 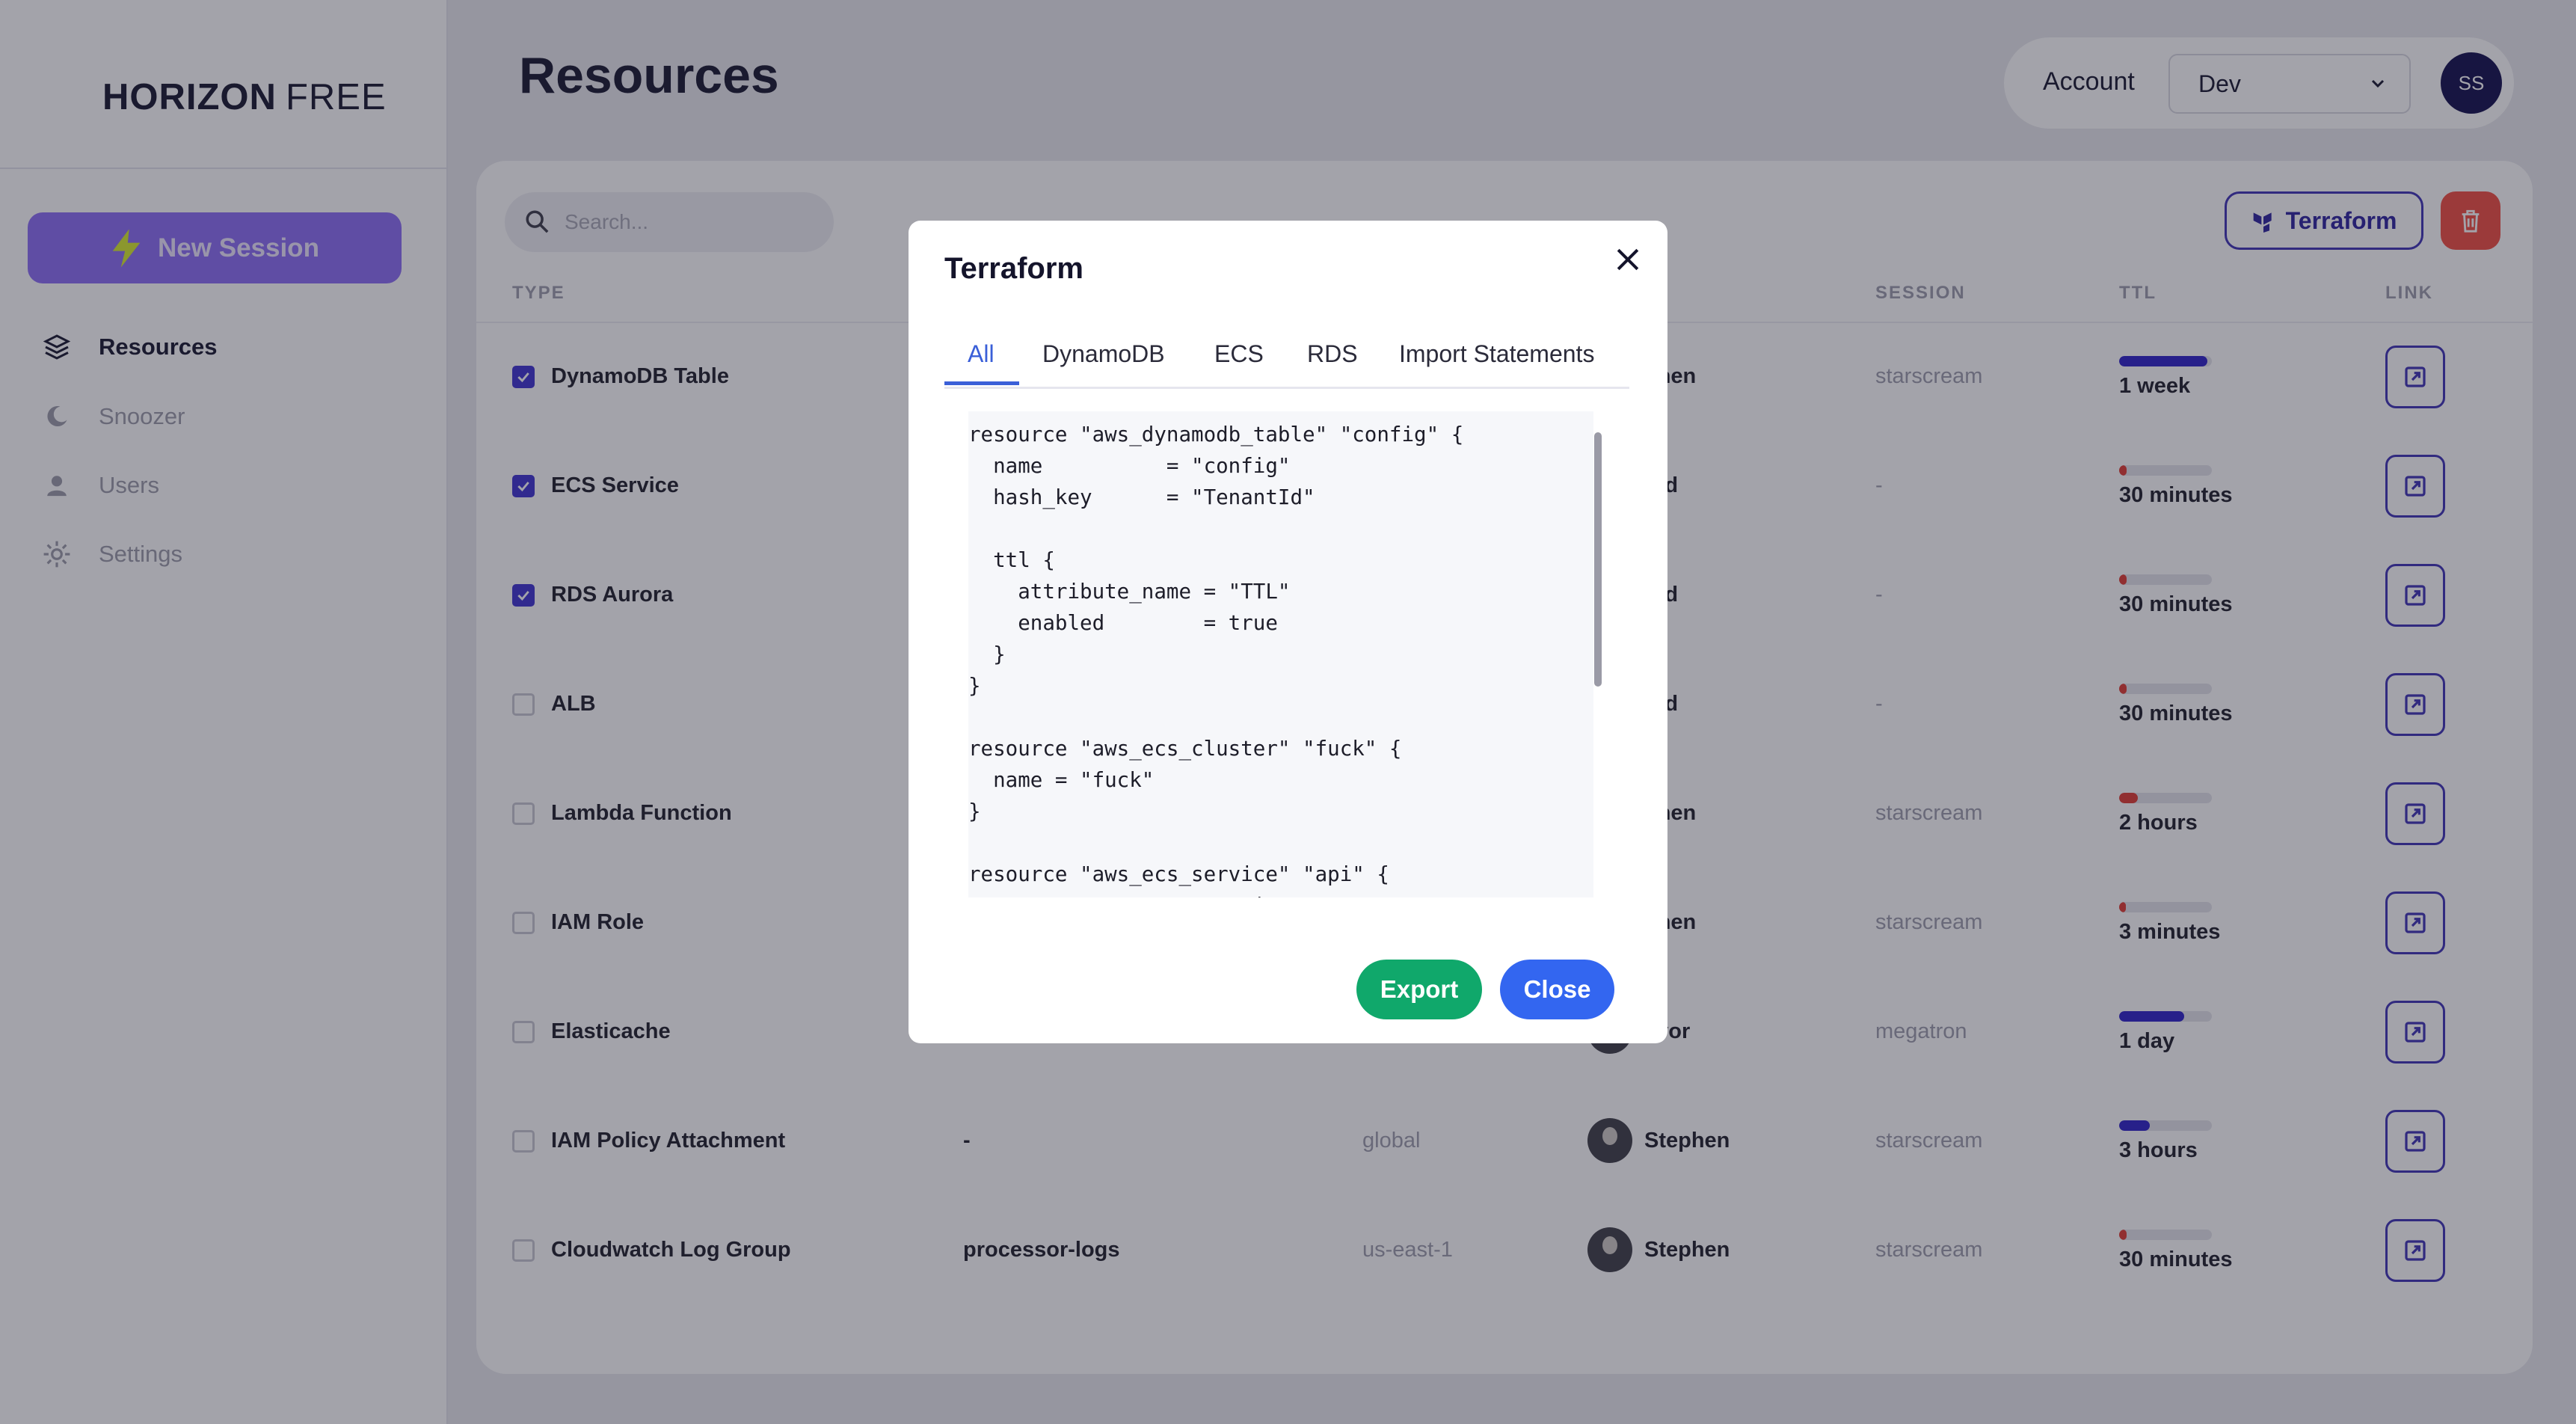 I want to click on tab-rds: RDS, so click(x=1332, y=354).